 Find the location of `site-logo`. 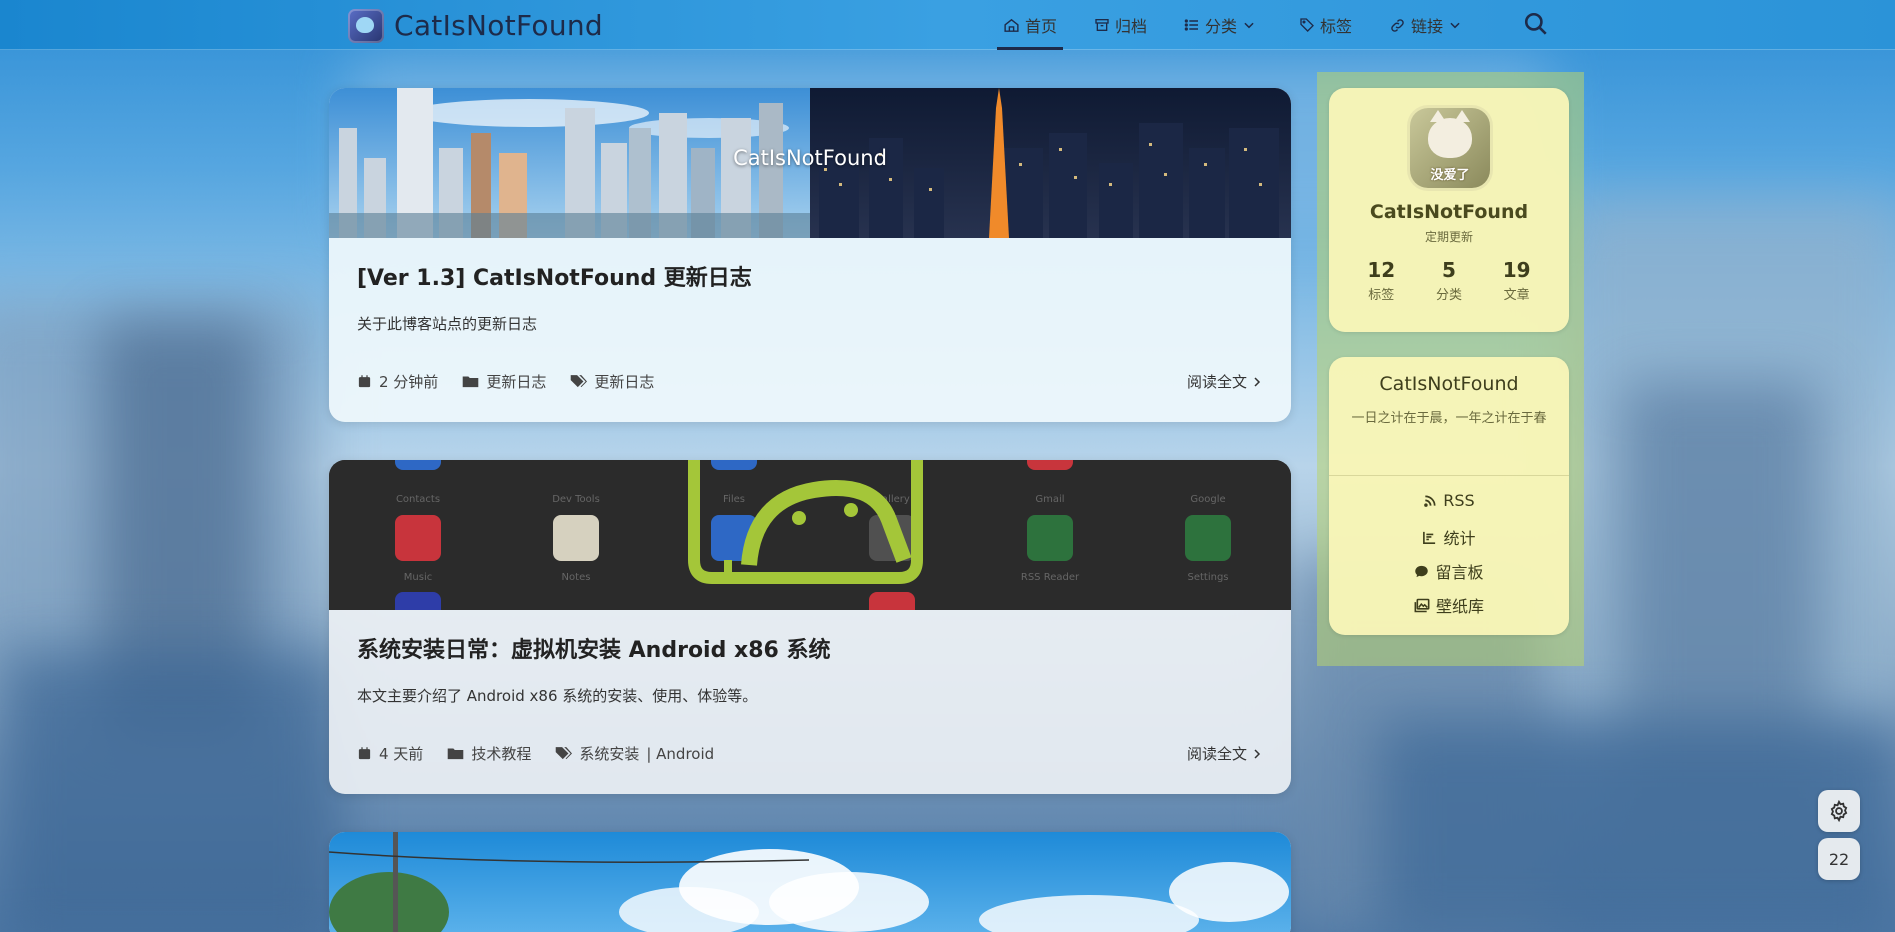

site-logo is located at coordinates (366, 26).